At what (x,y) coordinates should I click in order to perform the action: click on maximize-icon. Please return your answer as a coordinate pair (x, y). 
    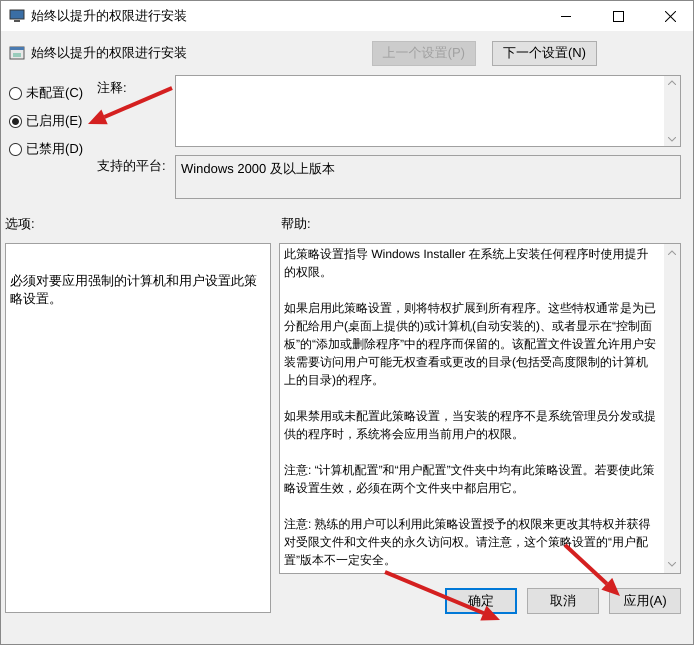
    Looking at the image, I should click on (618, 16).